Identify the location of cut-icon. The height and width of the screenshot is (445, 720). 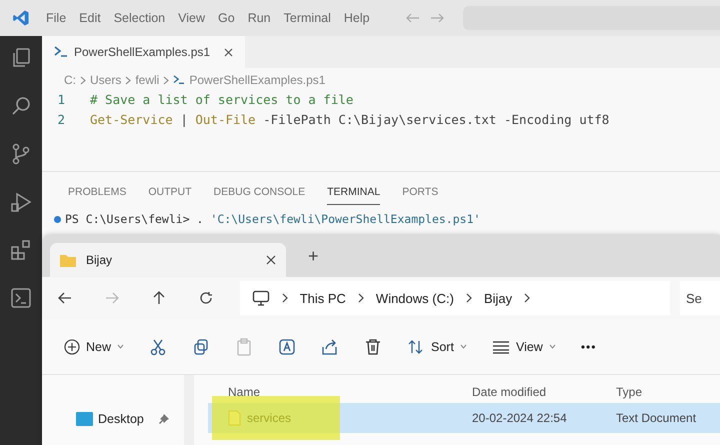
(158, 347).